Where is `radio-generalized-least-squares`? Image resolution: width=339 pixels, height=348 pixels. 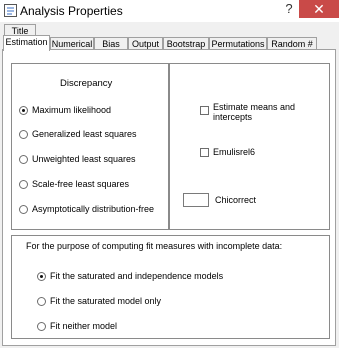
radio-generalized-least-squares is located at coordinates (23, 134).